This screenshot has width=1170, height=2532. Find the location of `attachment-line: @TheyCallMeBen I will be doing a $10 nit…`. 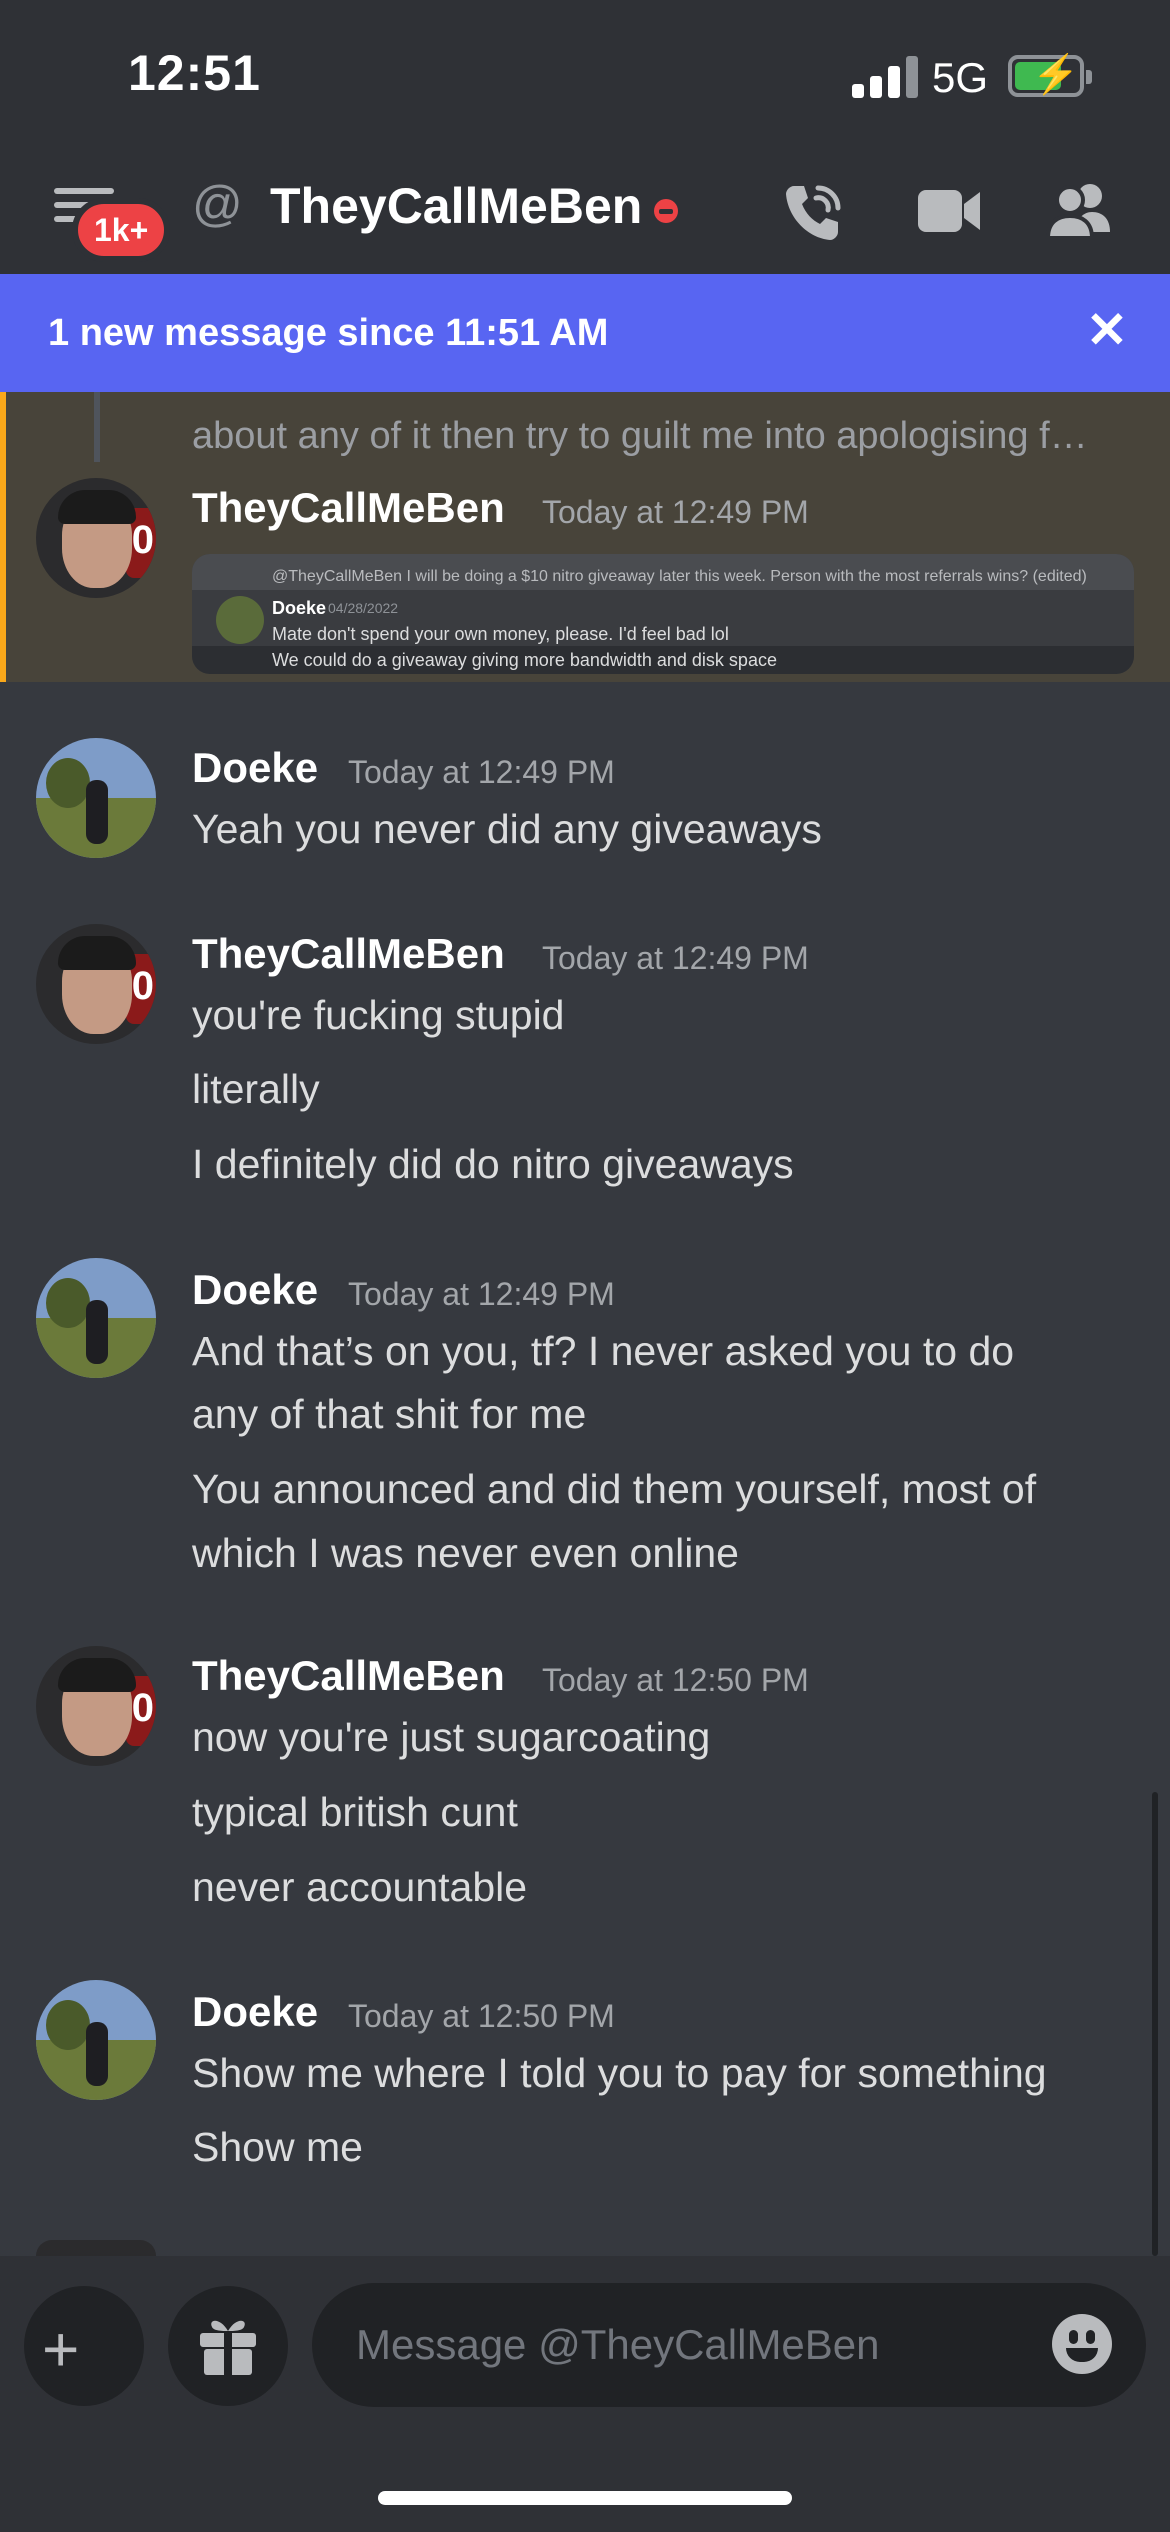

attachment-line: @TheyCallMeBen I will be doing a $10 nit… is located at coordinates (679, 576).